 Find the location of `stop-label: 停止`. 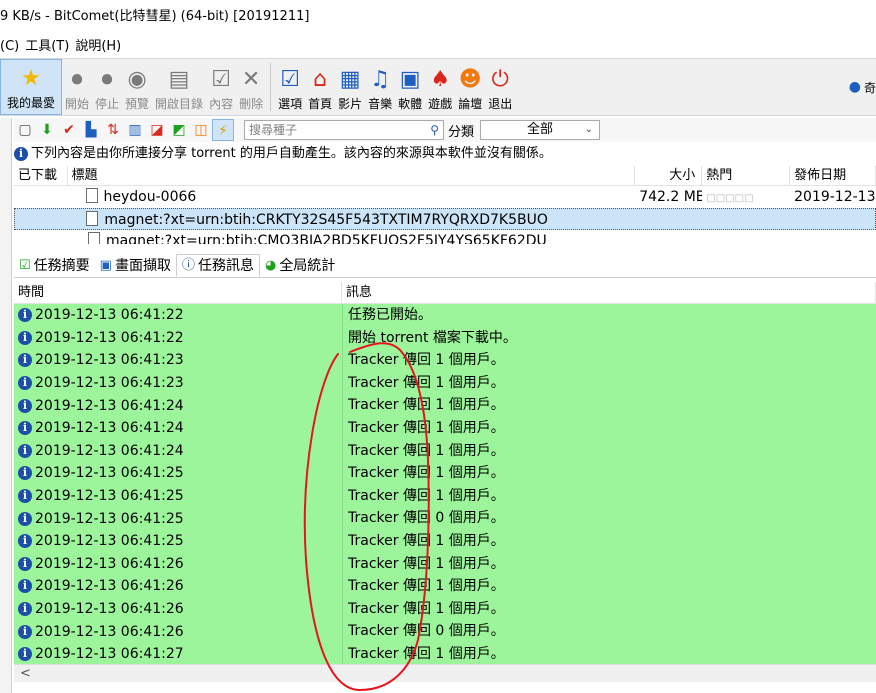

stop-label: 停止 is located at coordinates (107, 104).